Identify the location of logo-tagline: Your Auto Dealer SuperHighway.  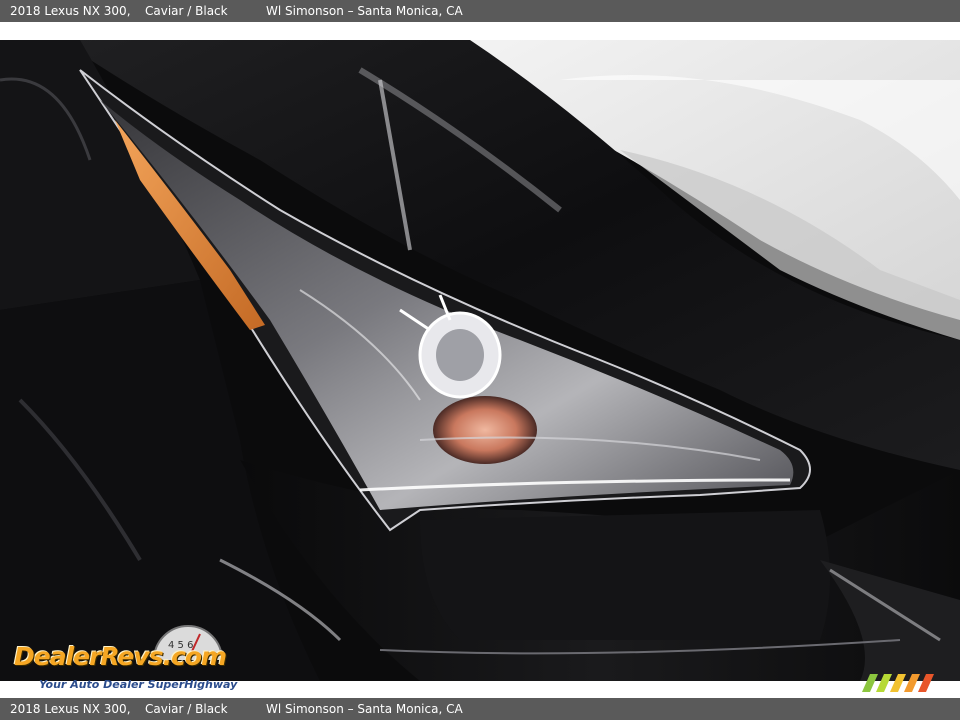
(138, 684).